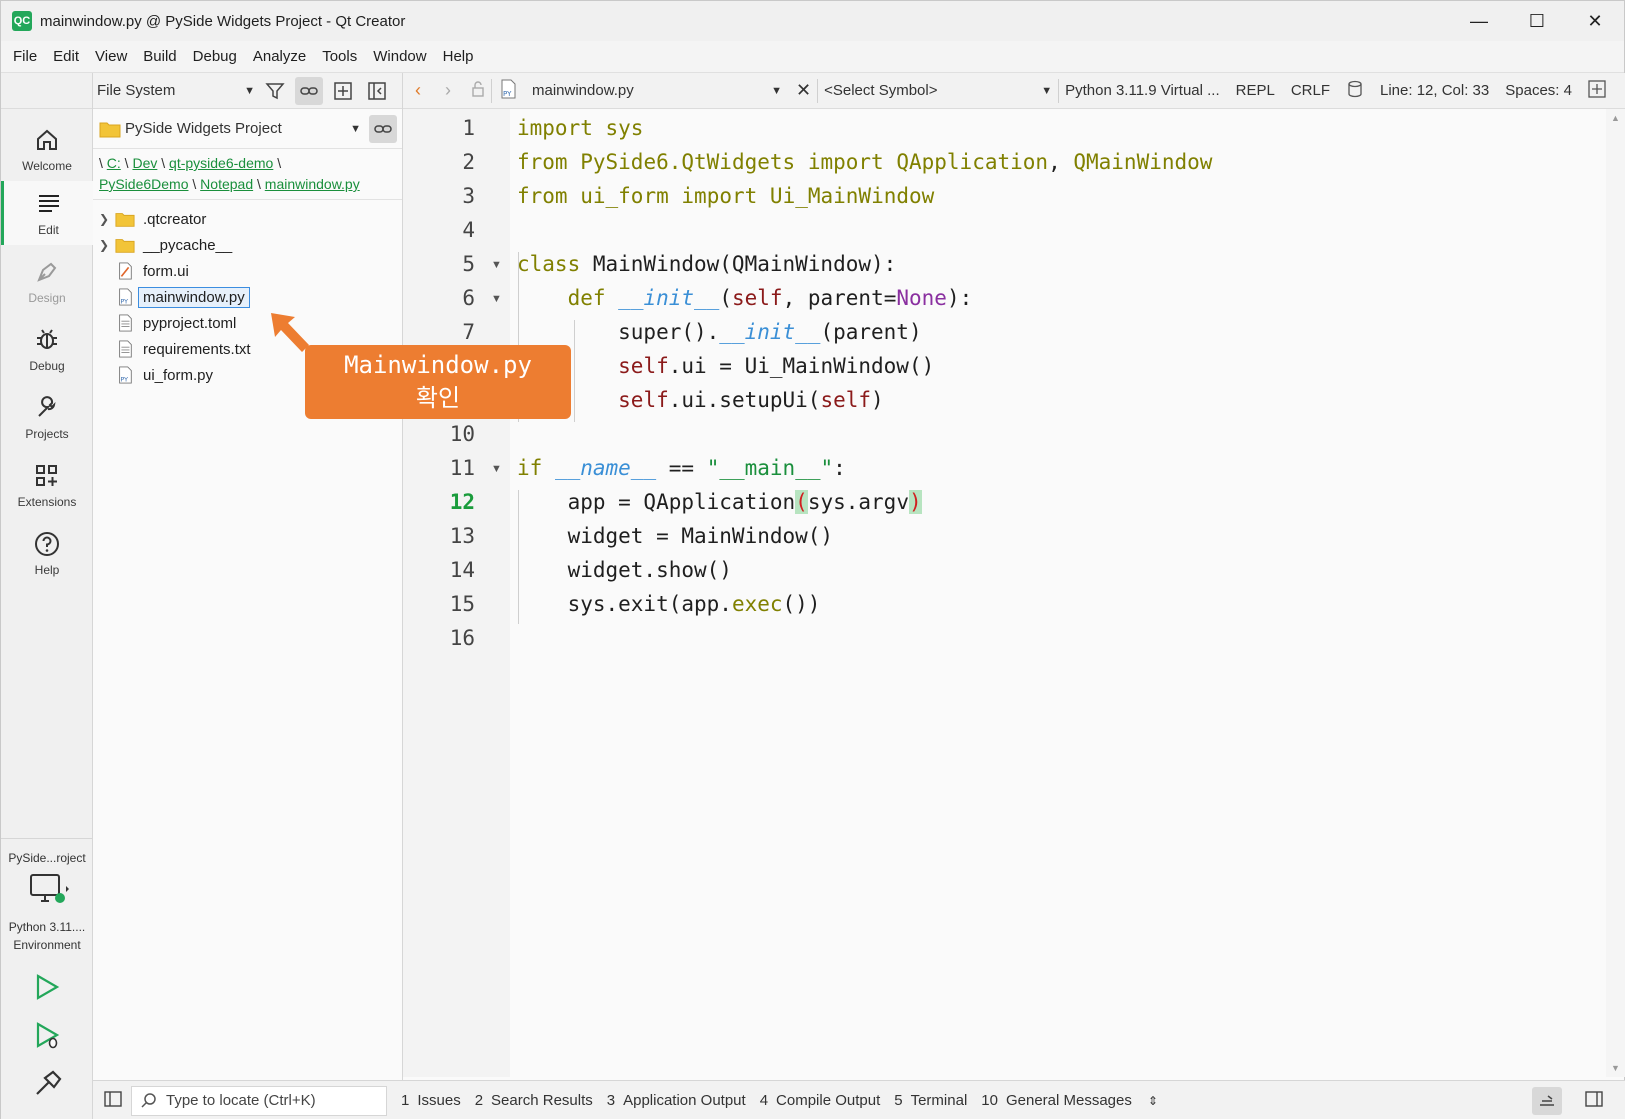  What do you see at coordinates (247, 271) in the screenshot?
I see `tree-item-form-ui: form.ui` at bounding box center [247, 271].